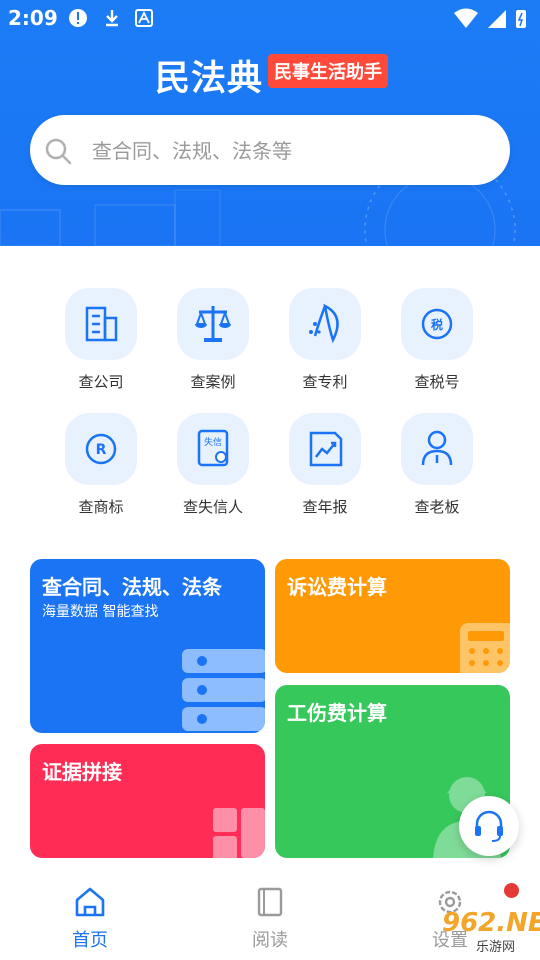 The image size is (540, 960). Describe the element at coordinates (101, 324) in the screenshot. I see `building-icon` at that location.